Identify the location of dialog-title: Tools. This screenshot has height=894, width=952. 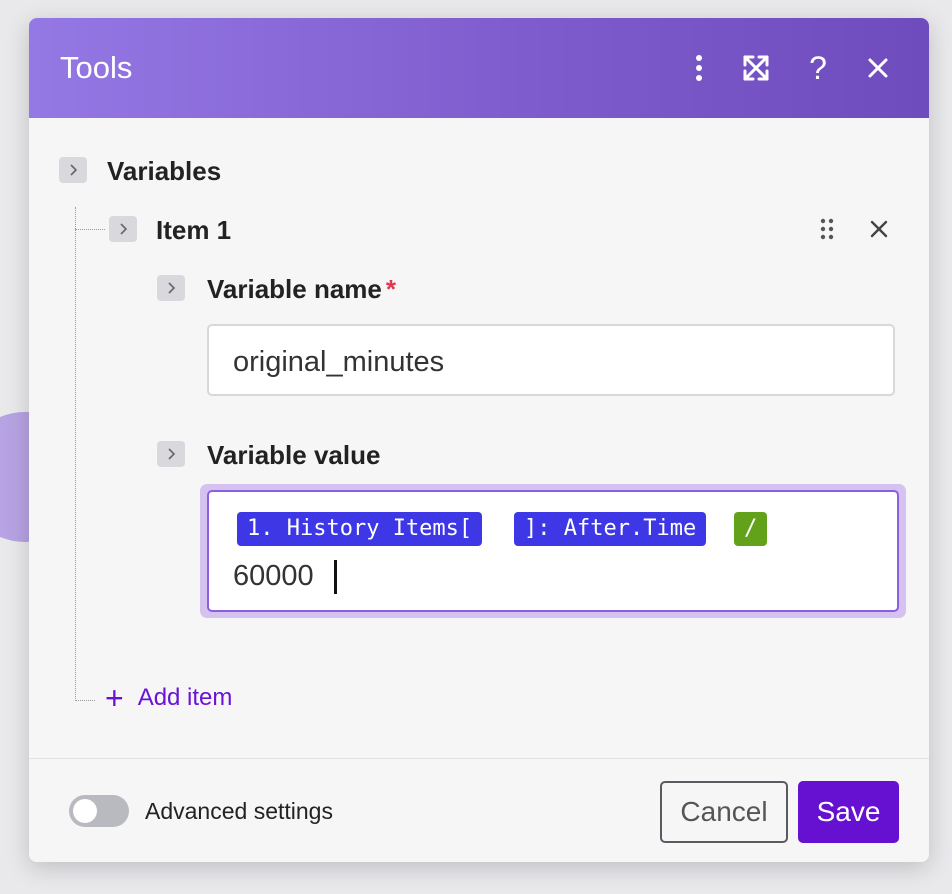
(96, 67).